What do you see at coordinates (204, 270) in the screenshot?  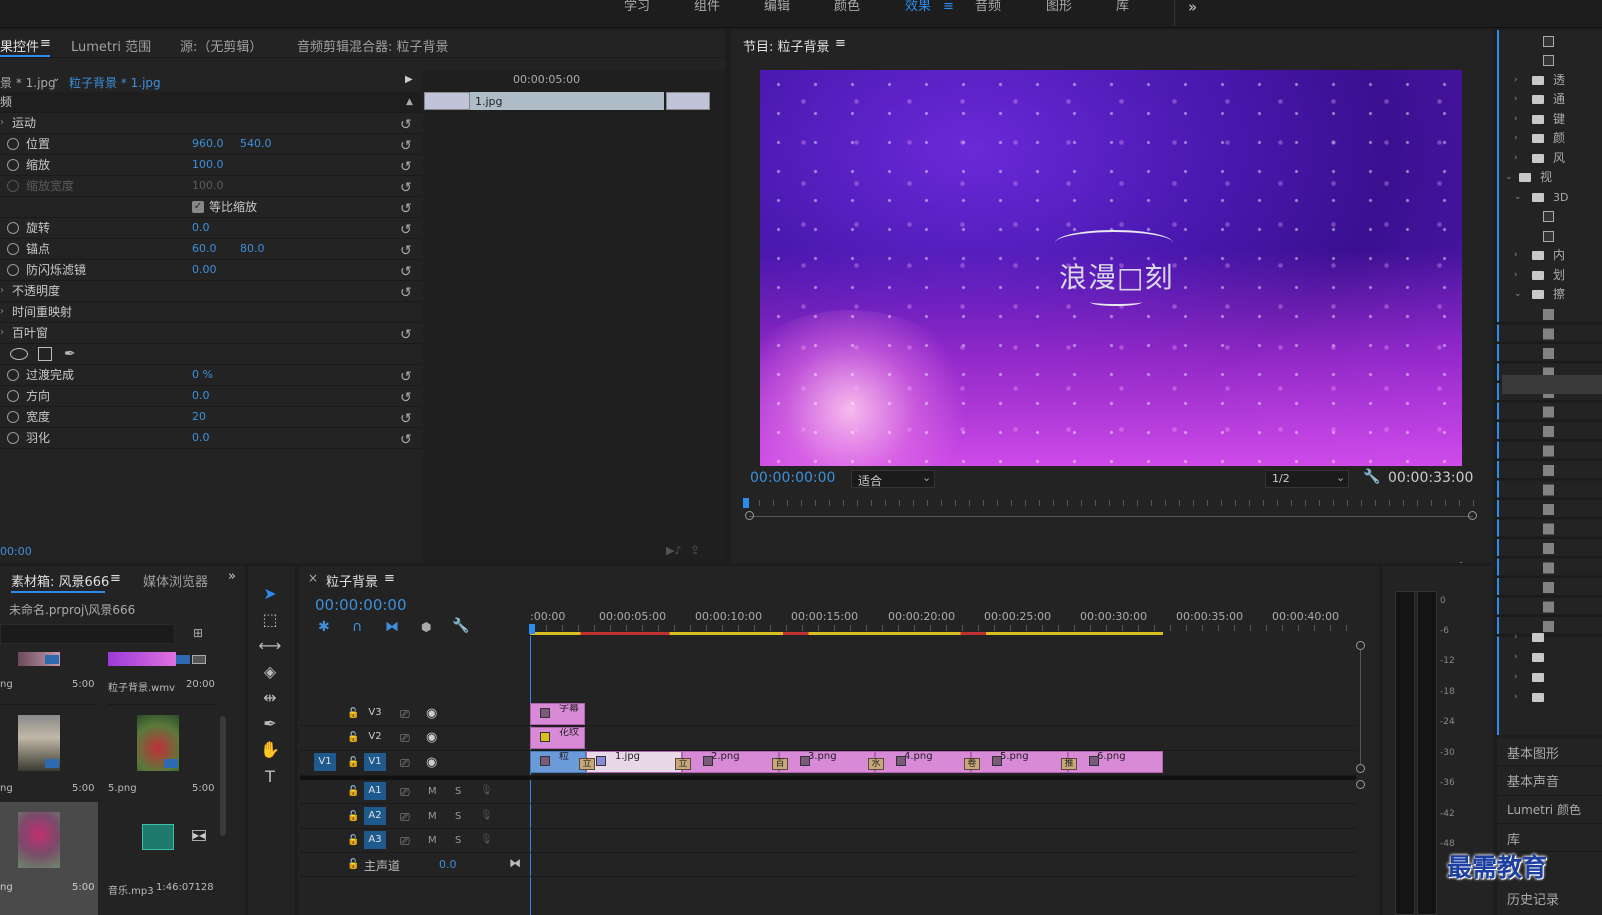 I see `flicker-value: 0.00` at bounding box center [204, 270].